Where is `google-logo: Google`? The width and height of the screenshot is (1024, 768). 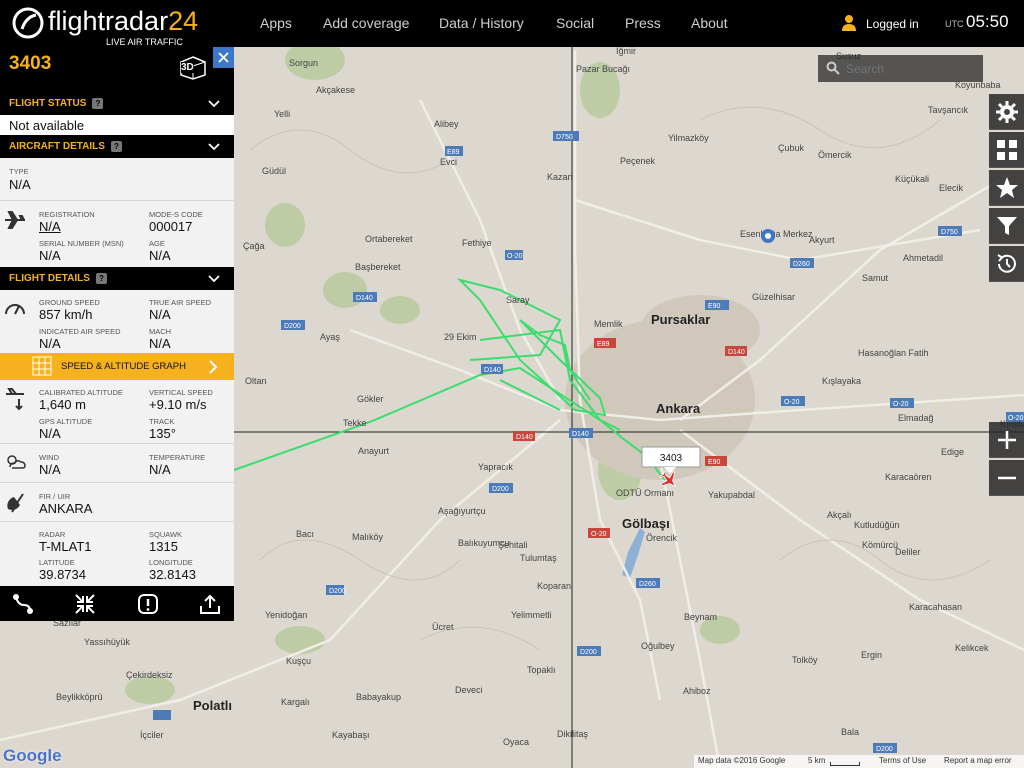
google-logo: Google is located at coordinates (32, 756).